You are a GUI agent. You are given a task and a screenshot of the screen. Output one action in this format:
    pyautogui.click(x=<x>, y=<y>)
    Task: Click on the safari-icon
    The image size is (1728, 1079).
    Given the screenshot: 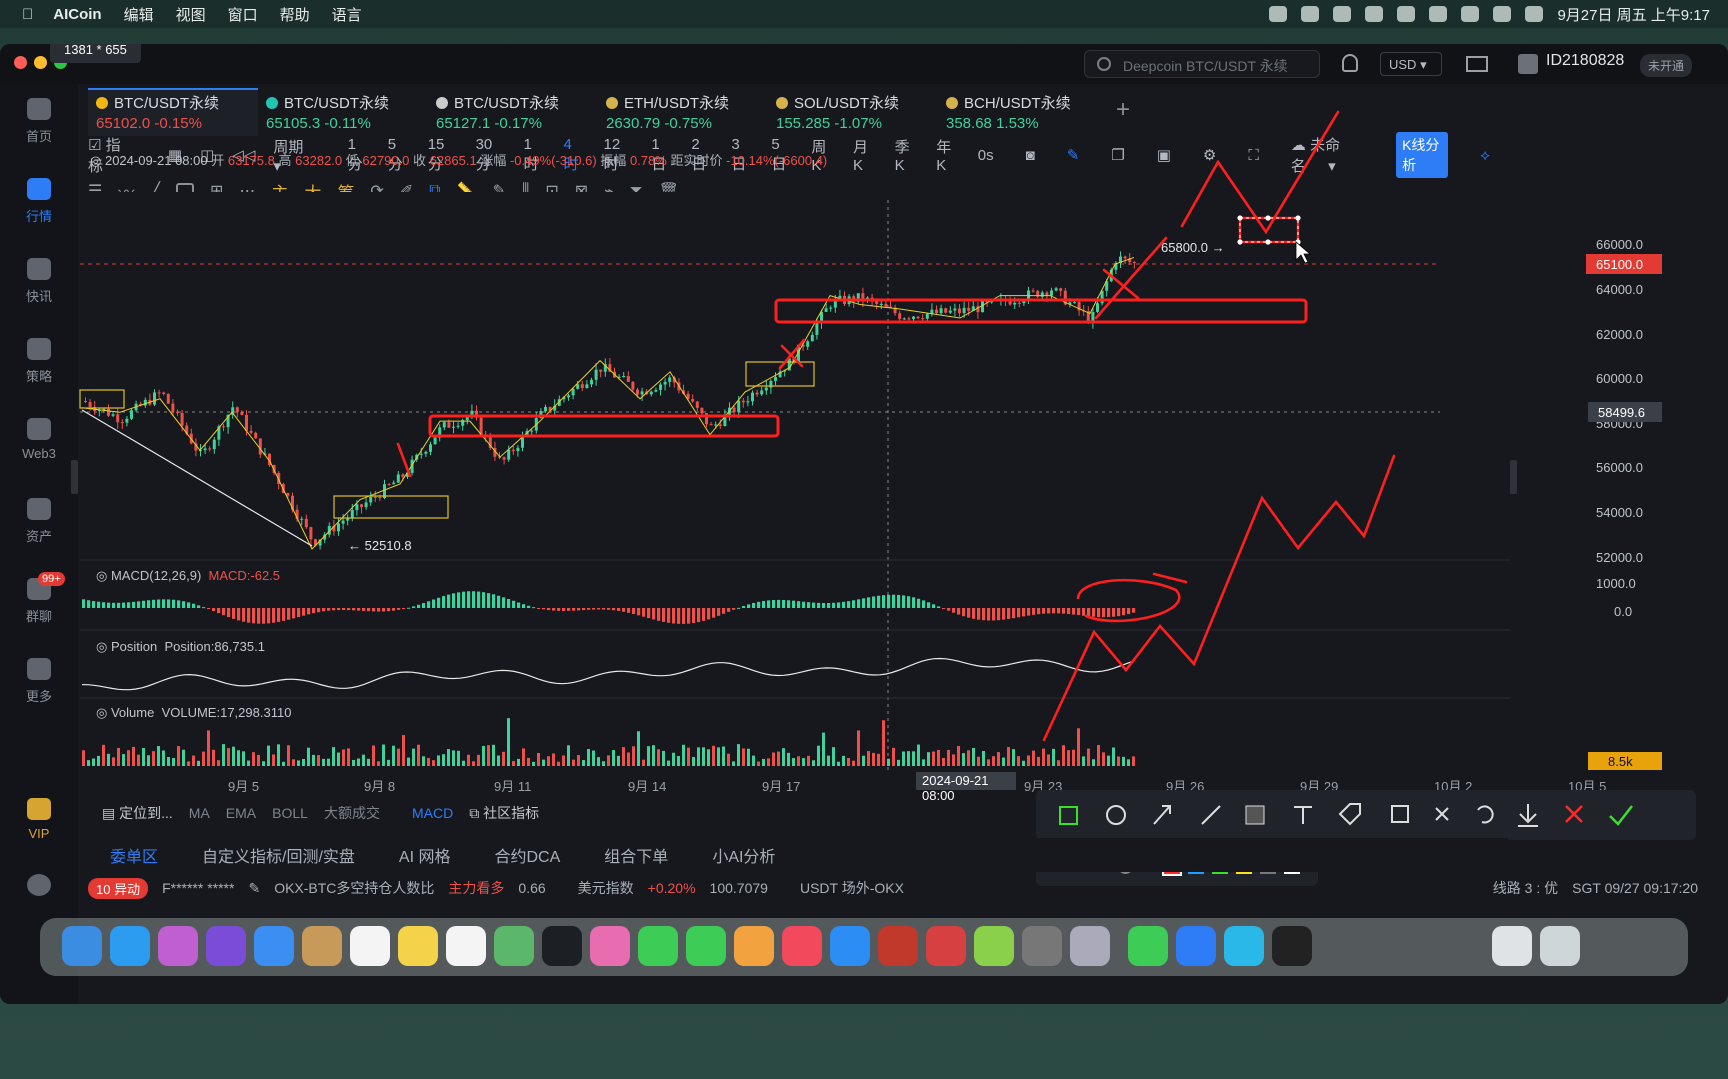 What is the action you would take?
    pyautogui.click(x=130, y=946)
    